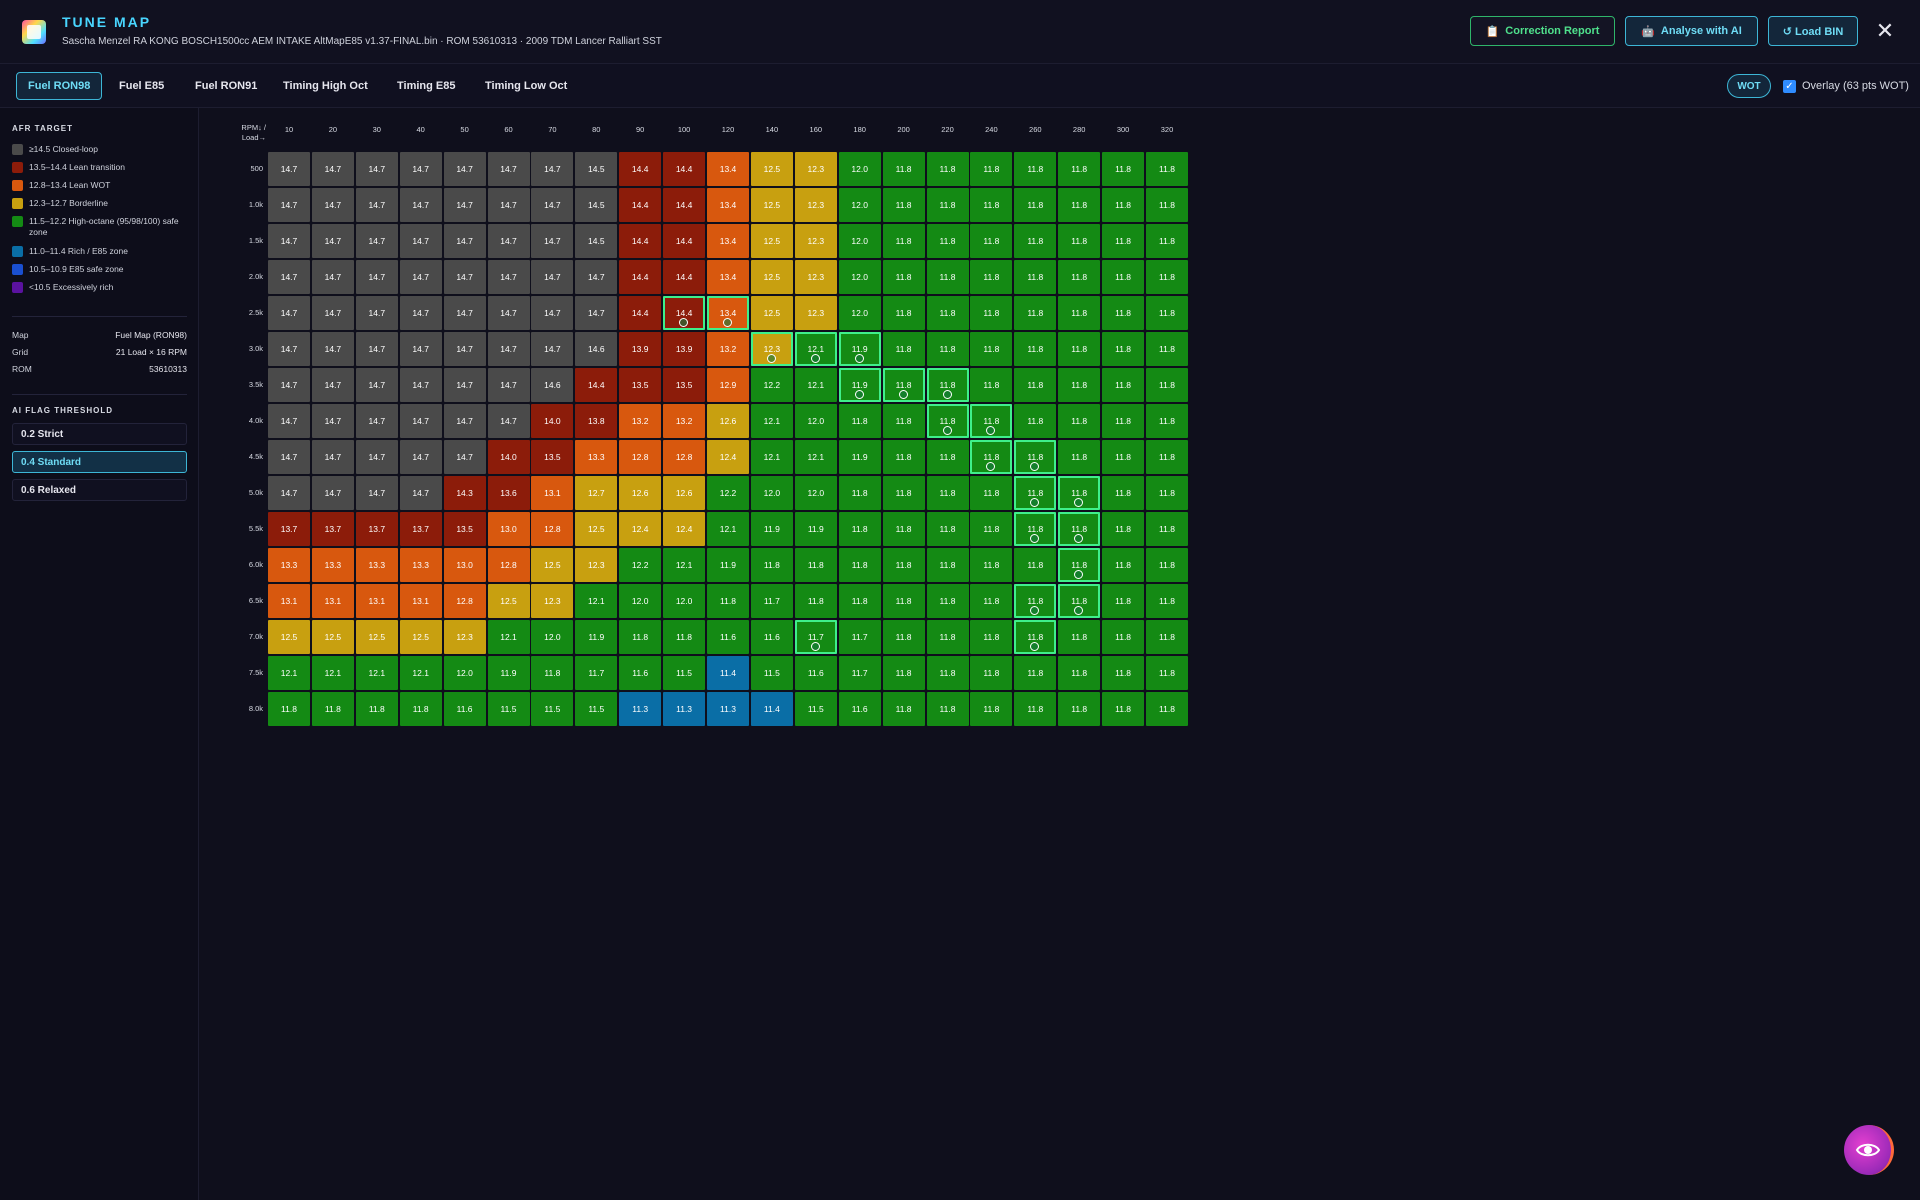  I want to click on tab-fuel-ron91: Fuel RON91, so click(226, 86).